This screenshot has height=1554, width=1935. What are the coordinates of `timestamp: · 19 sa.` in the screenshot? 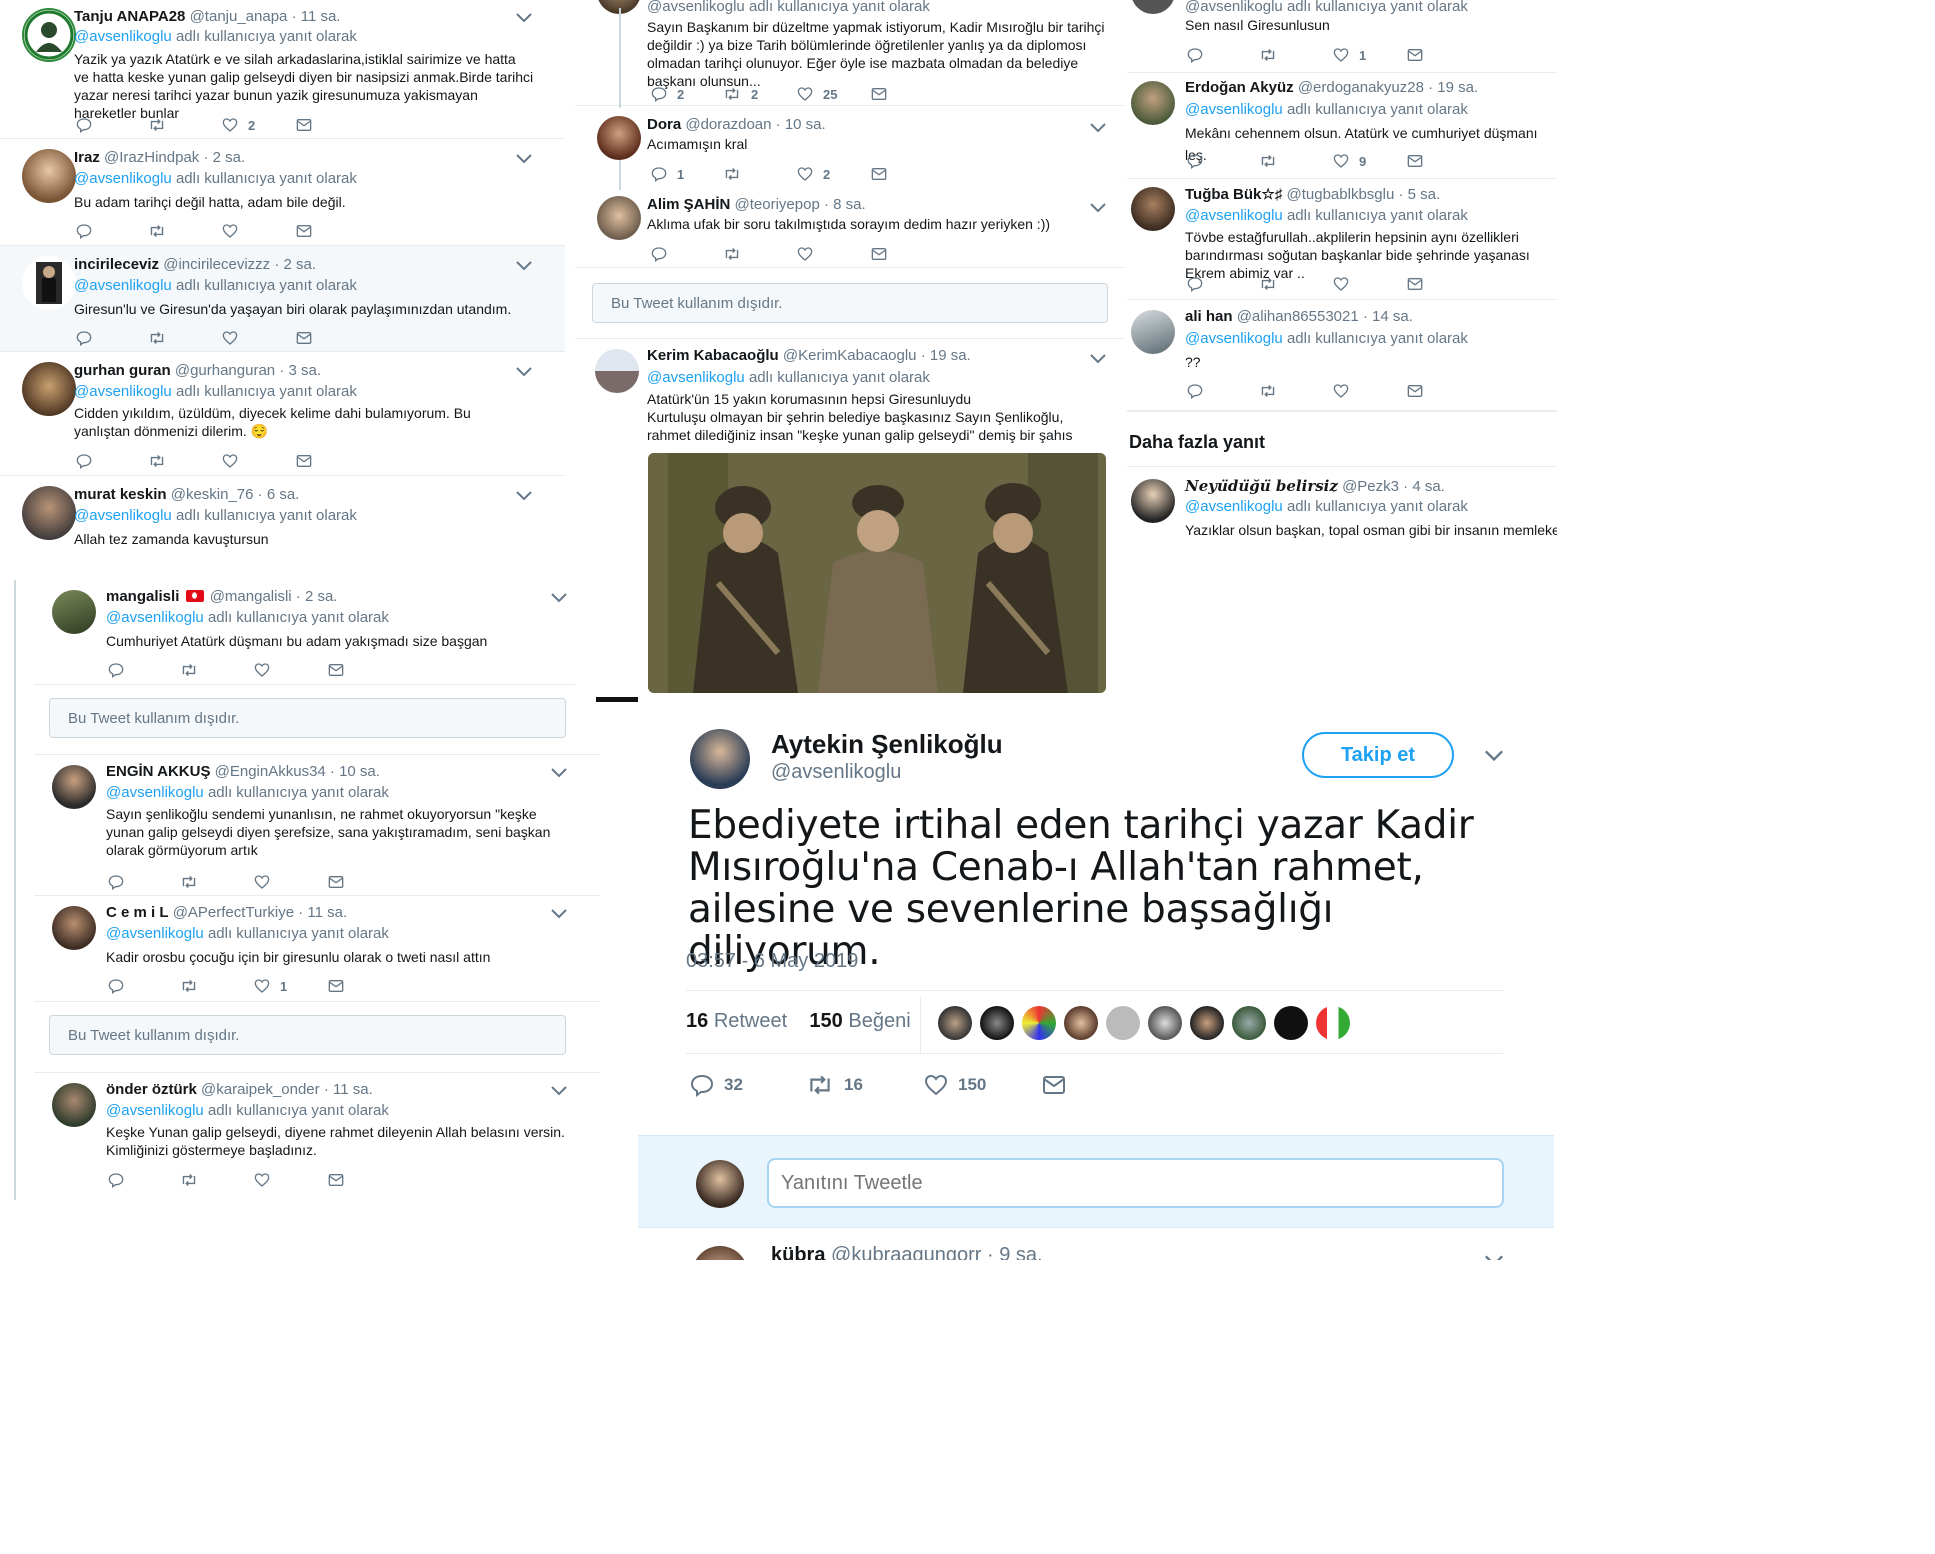 It's located at (946, 355).